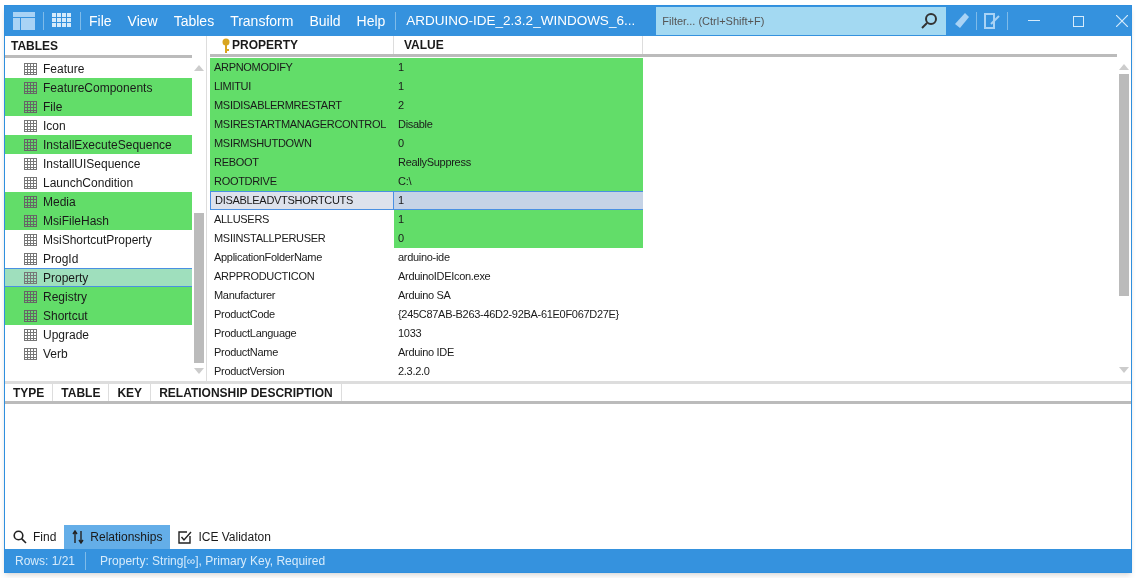 Image resolution: width=1136 pixels, height=578 pixels. I want to click on data-cell: Arduino SA, so click(518, 295).